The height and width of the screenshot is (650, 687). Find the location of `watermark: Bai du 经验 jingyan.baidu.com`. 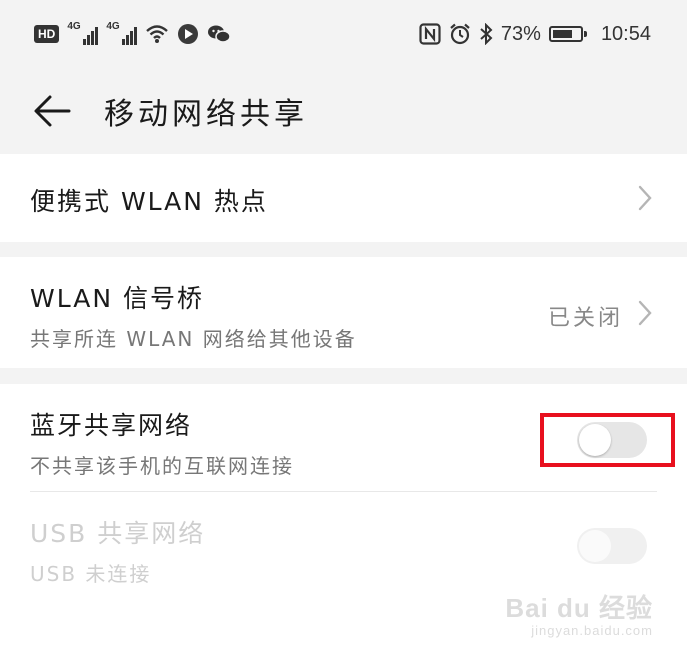

watermark: Bai du 经验 jingyan.baidu.com is located at coordinates (579, 613).